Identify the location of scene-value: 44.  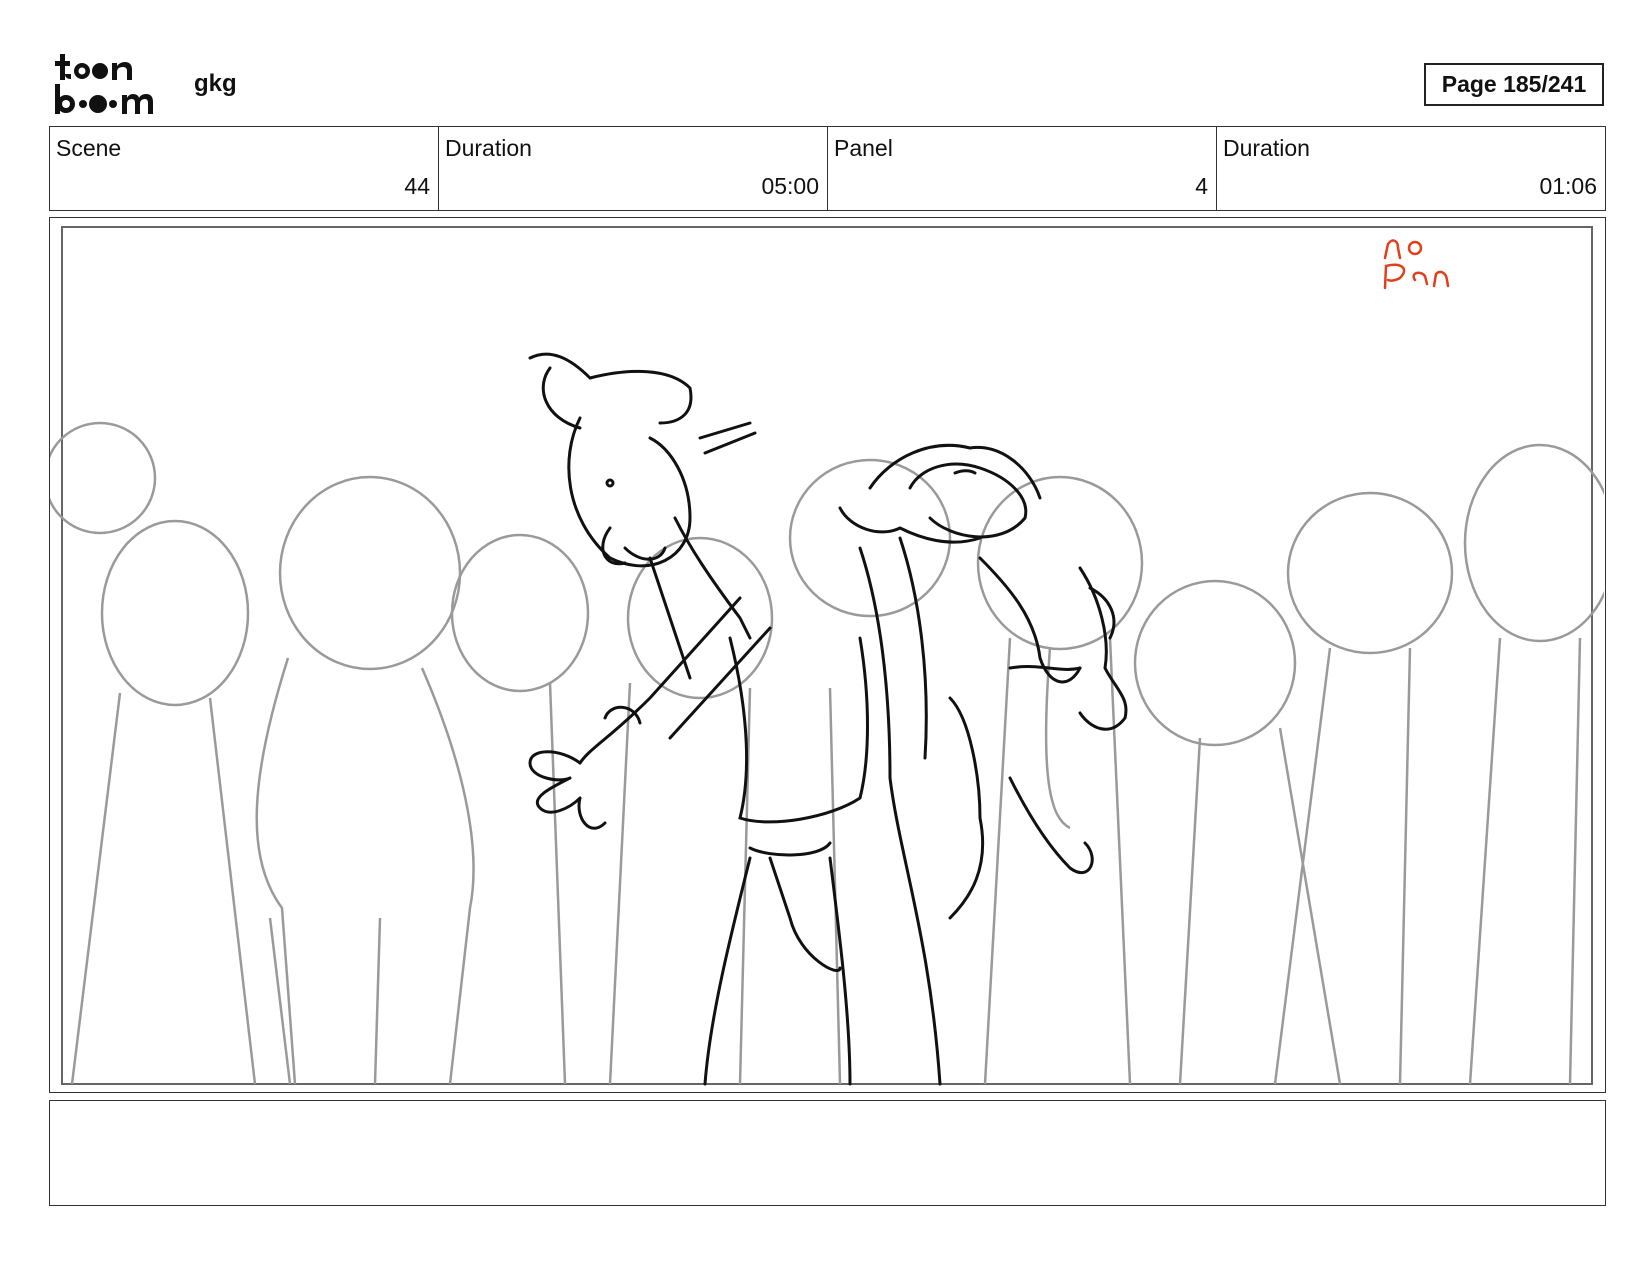
(417, 186).